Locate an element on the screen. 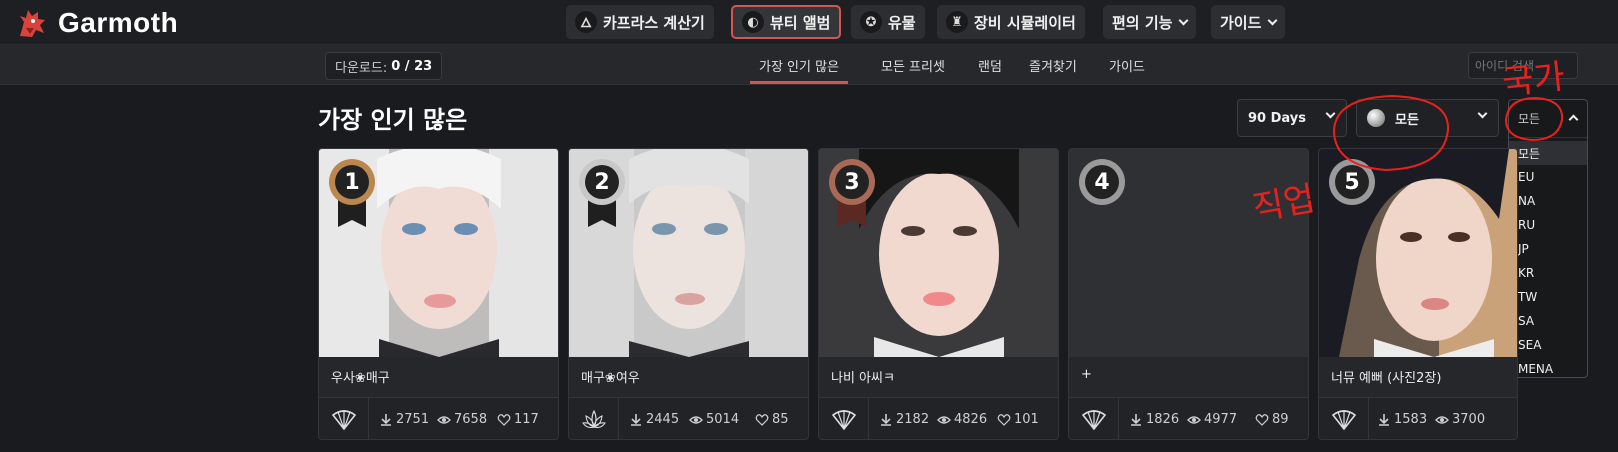 This screenshot has height=452, width=1618. region-option: KR is located at coordinates (1548, 273).